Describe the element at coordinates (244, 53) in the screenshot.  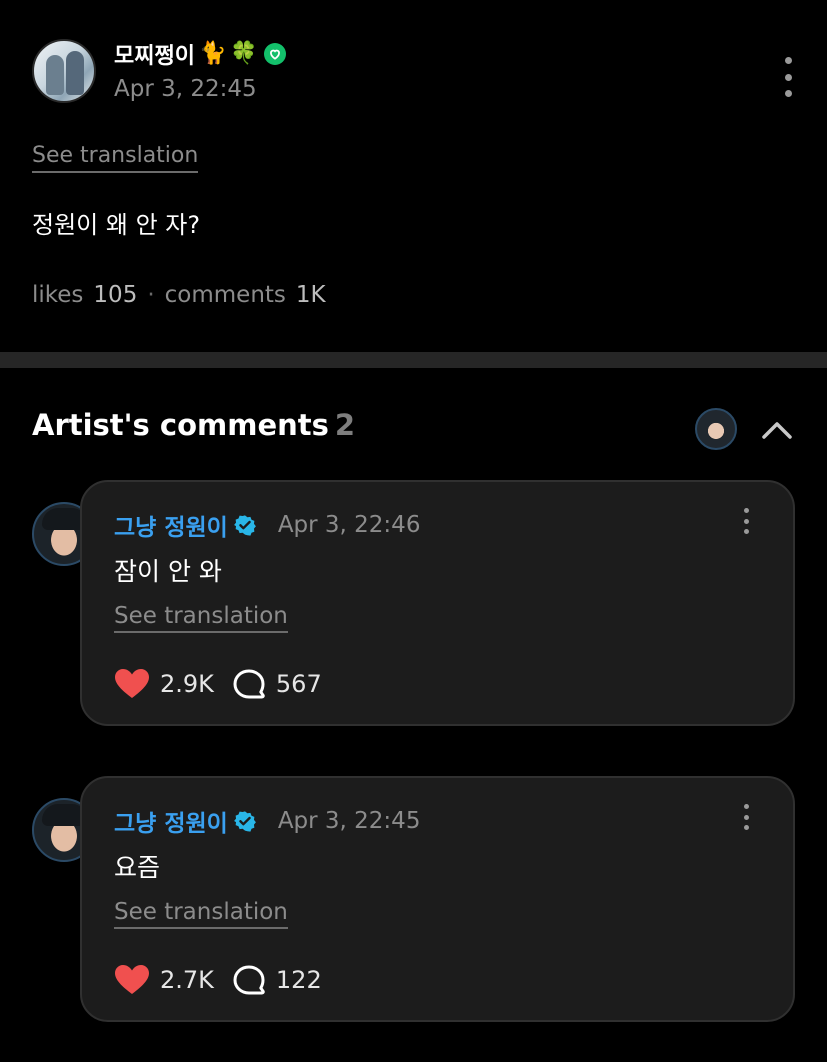
I see `clover-emoji: 🍀` at that location.